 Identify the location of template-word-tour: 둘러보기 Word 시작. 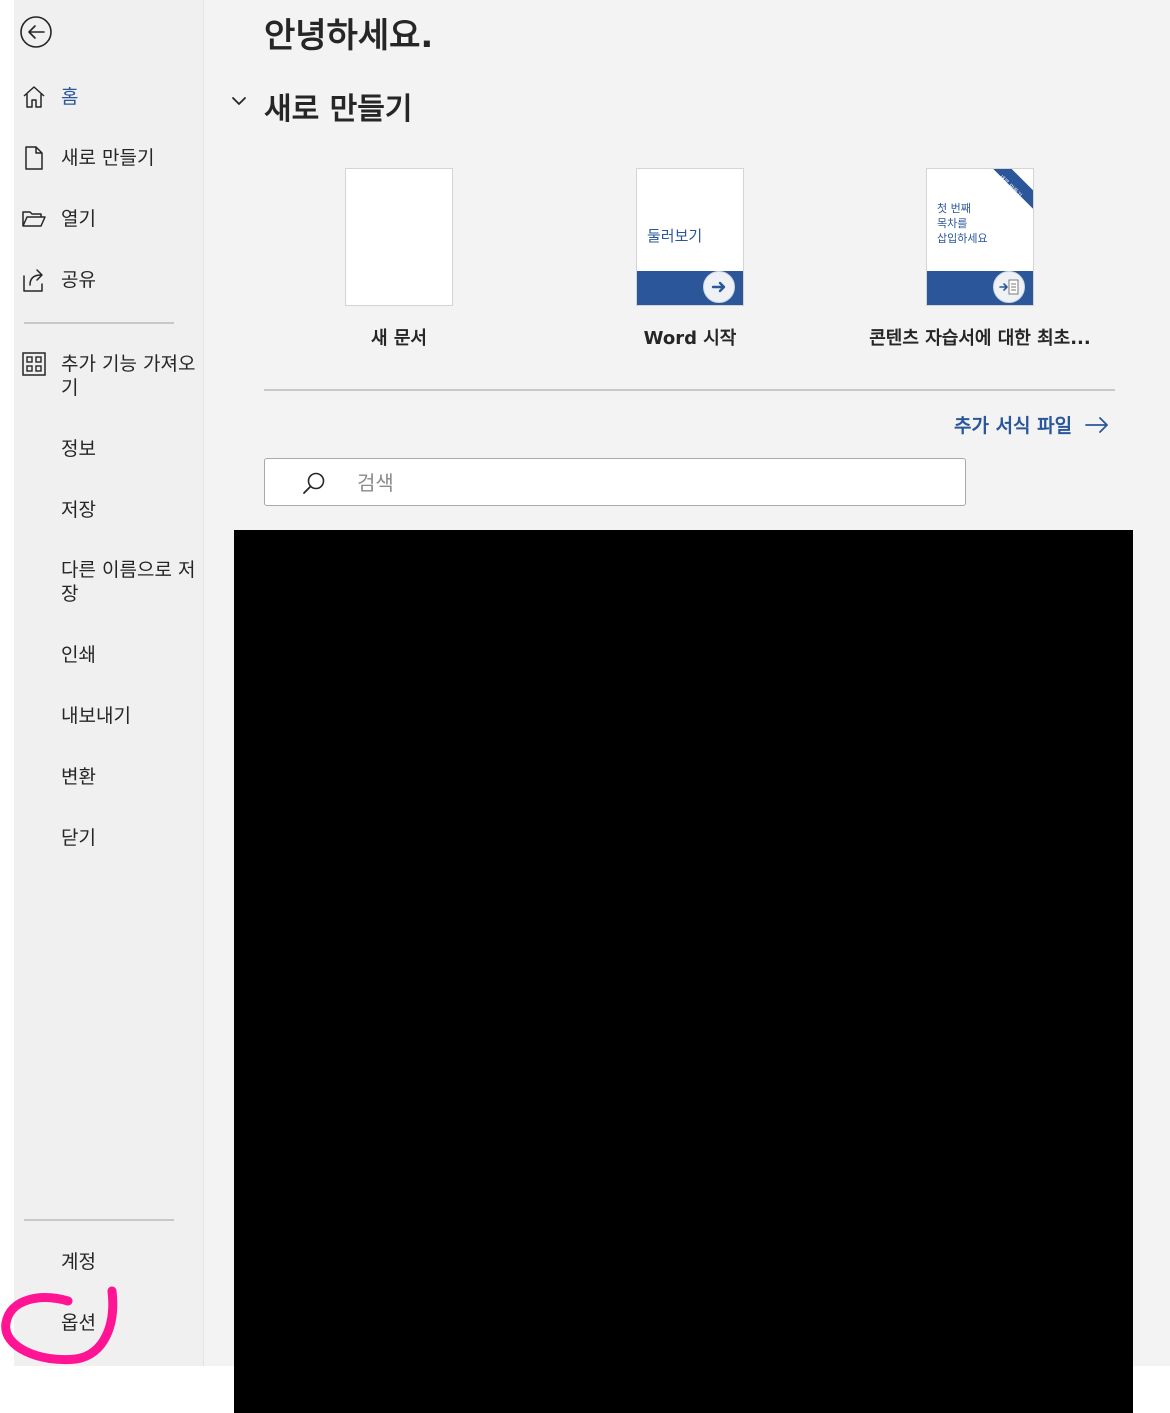
(690, 263).